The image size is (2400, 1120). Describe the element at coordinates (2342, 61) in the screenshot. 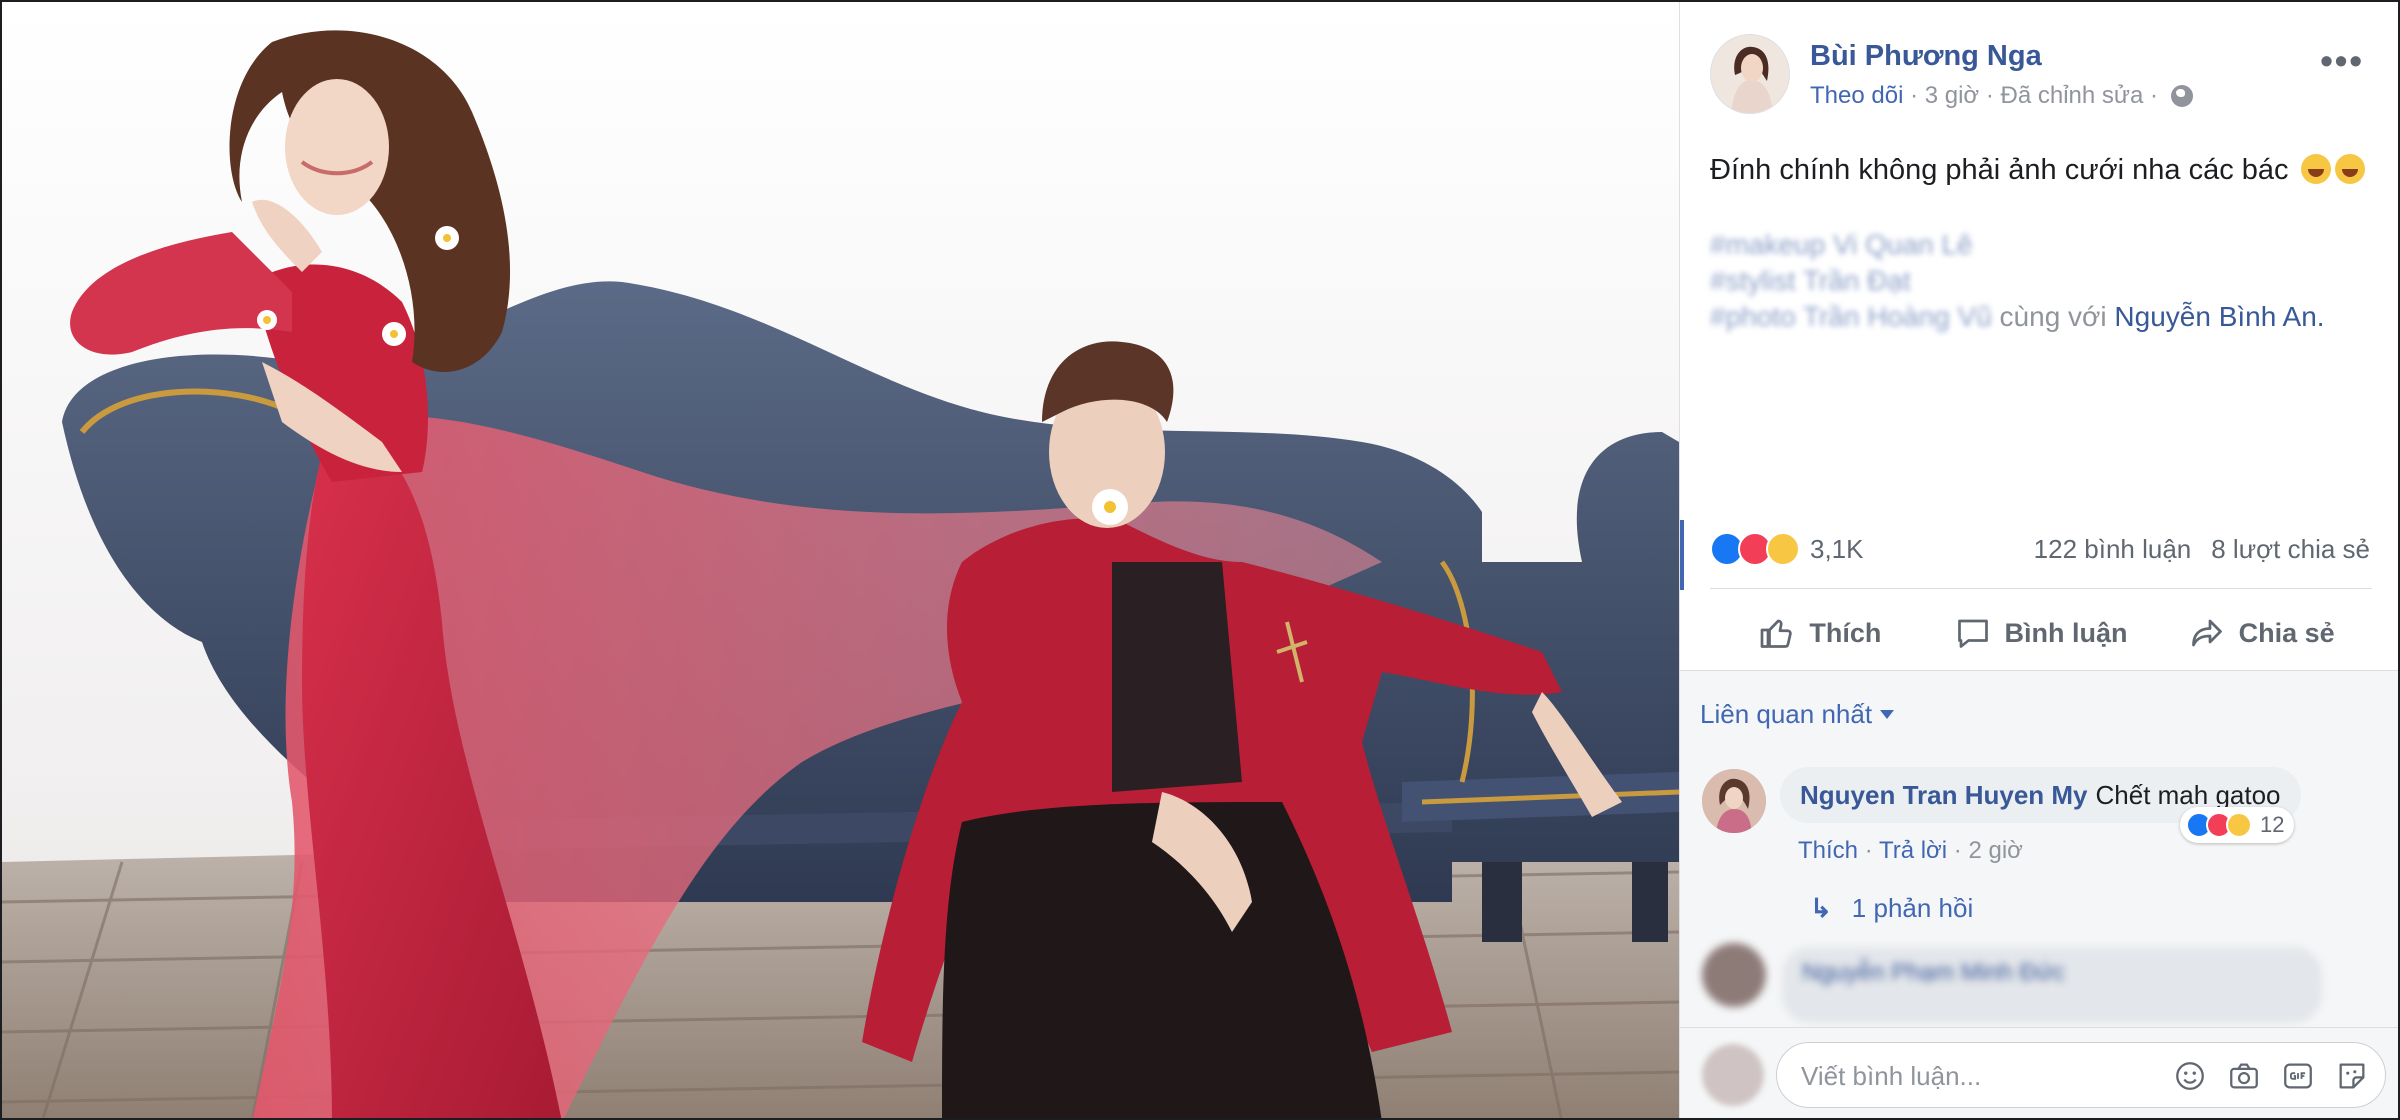

I see `more-icon: •••` at that location.